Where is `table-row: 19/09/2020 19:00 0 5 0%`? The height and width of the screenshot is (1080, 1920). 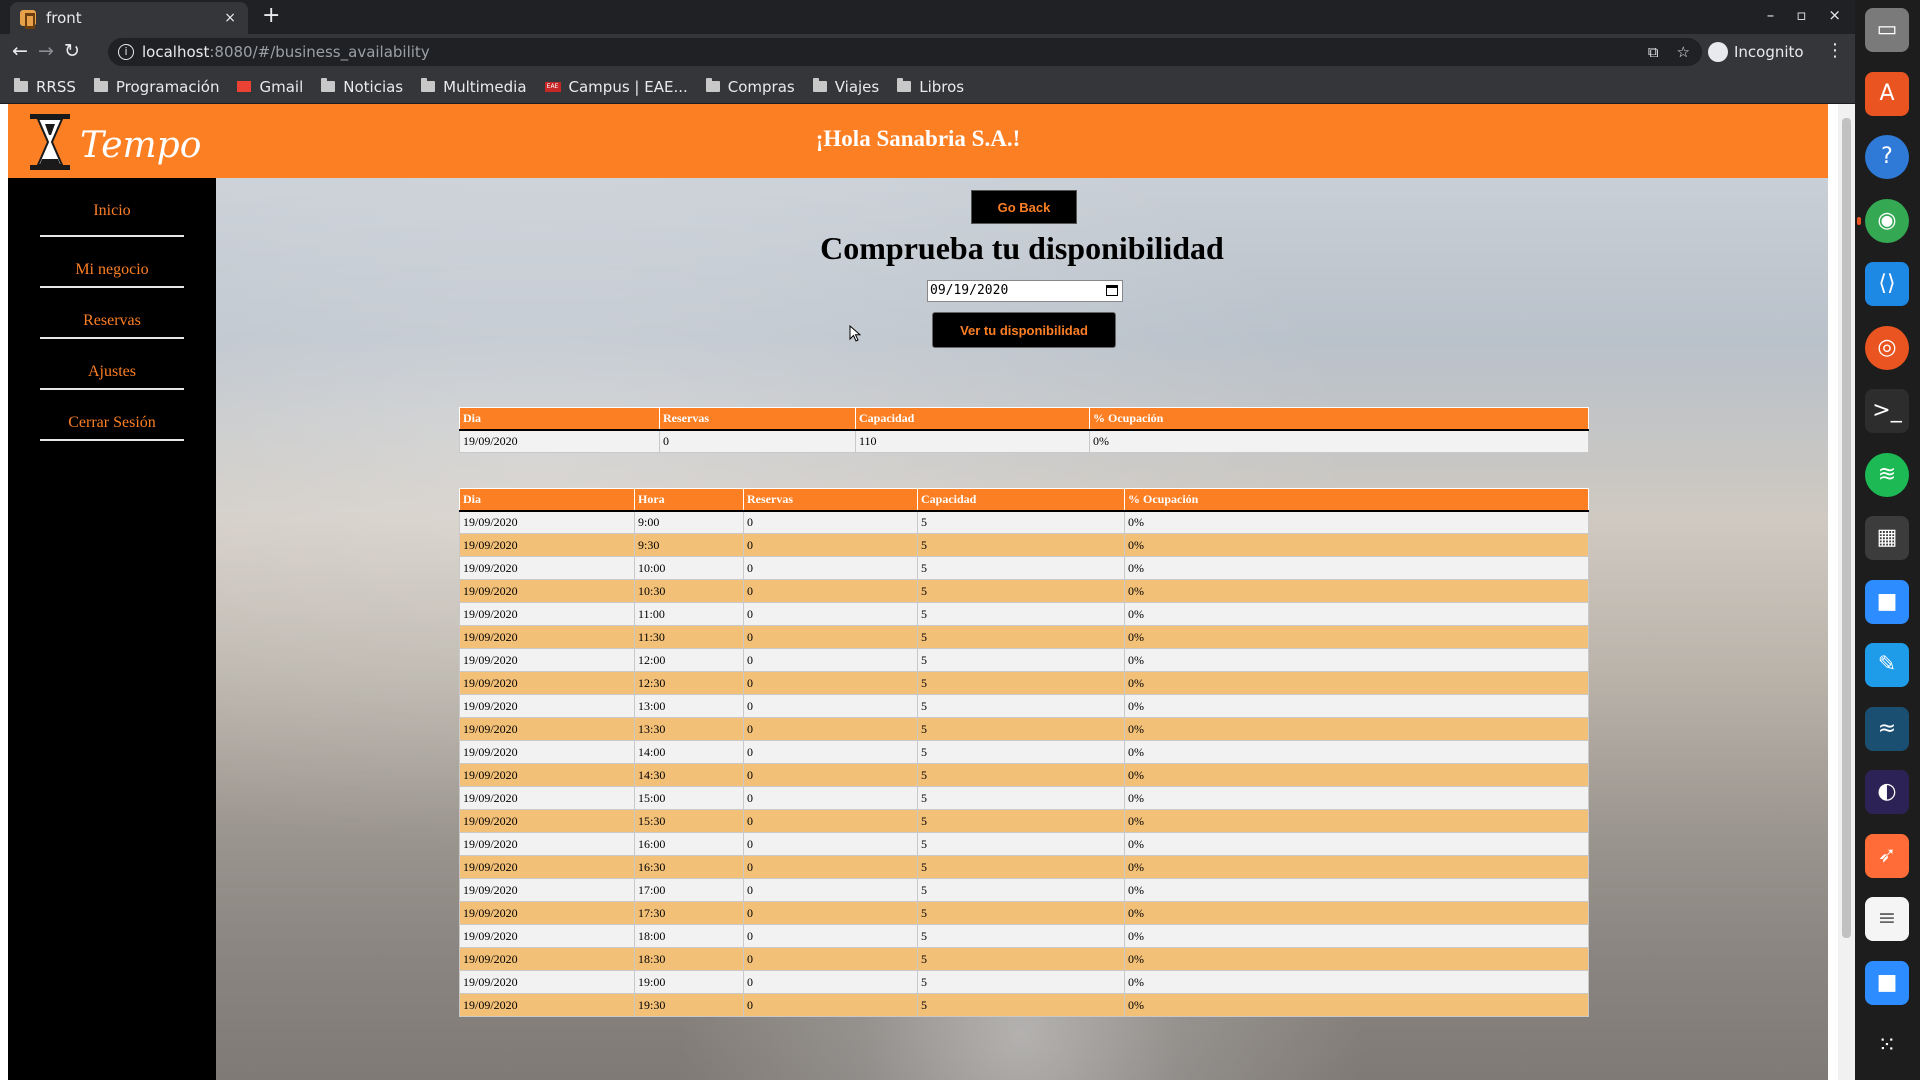
table-row: 19/09/2020 19:00 0 5 0% is located at coordinates (1024, 982).